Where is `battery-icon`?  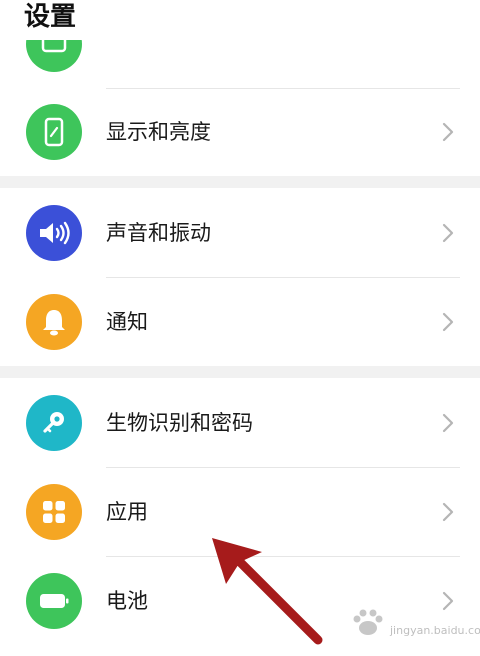
battery-icon is located at coordinates (54, 601).